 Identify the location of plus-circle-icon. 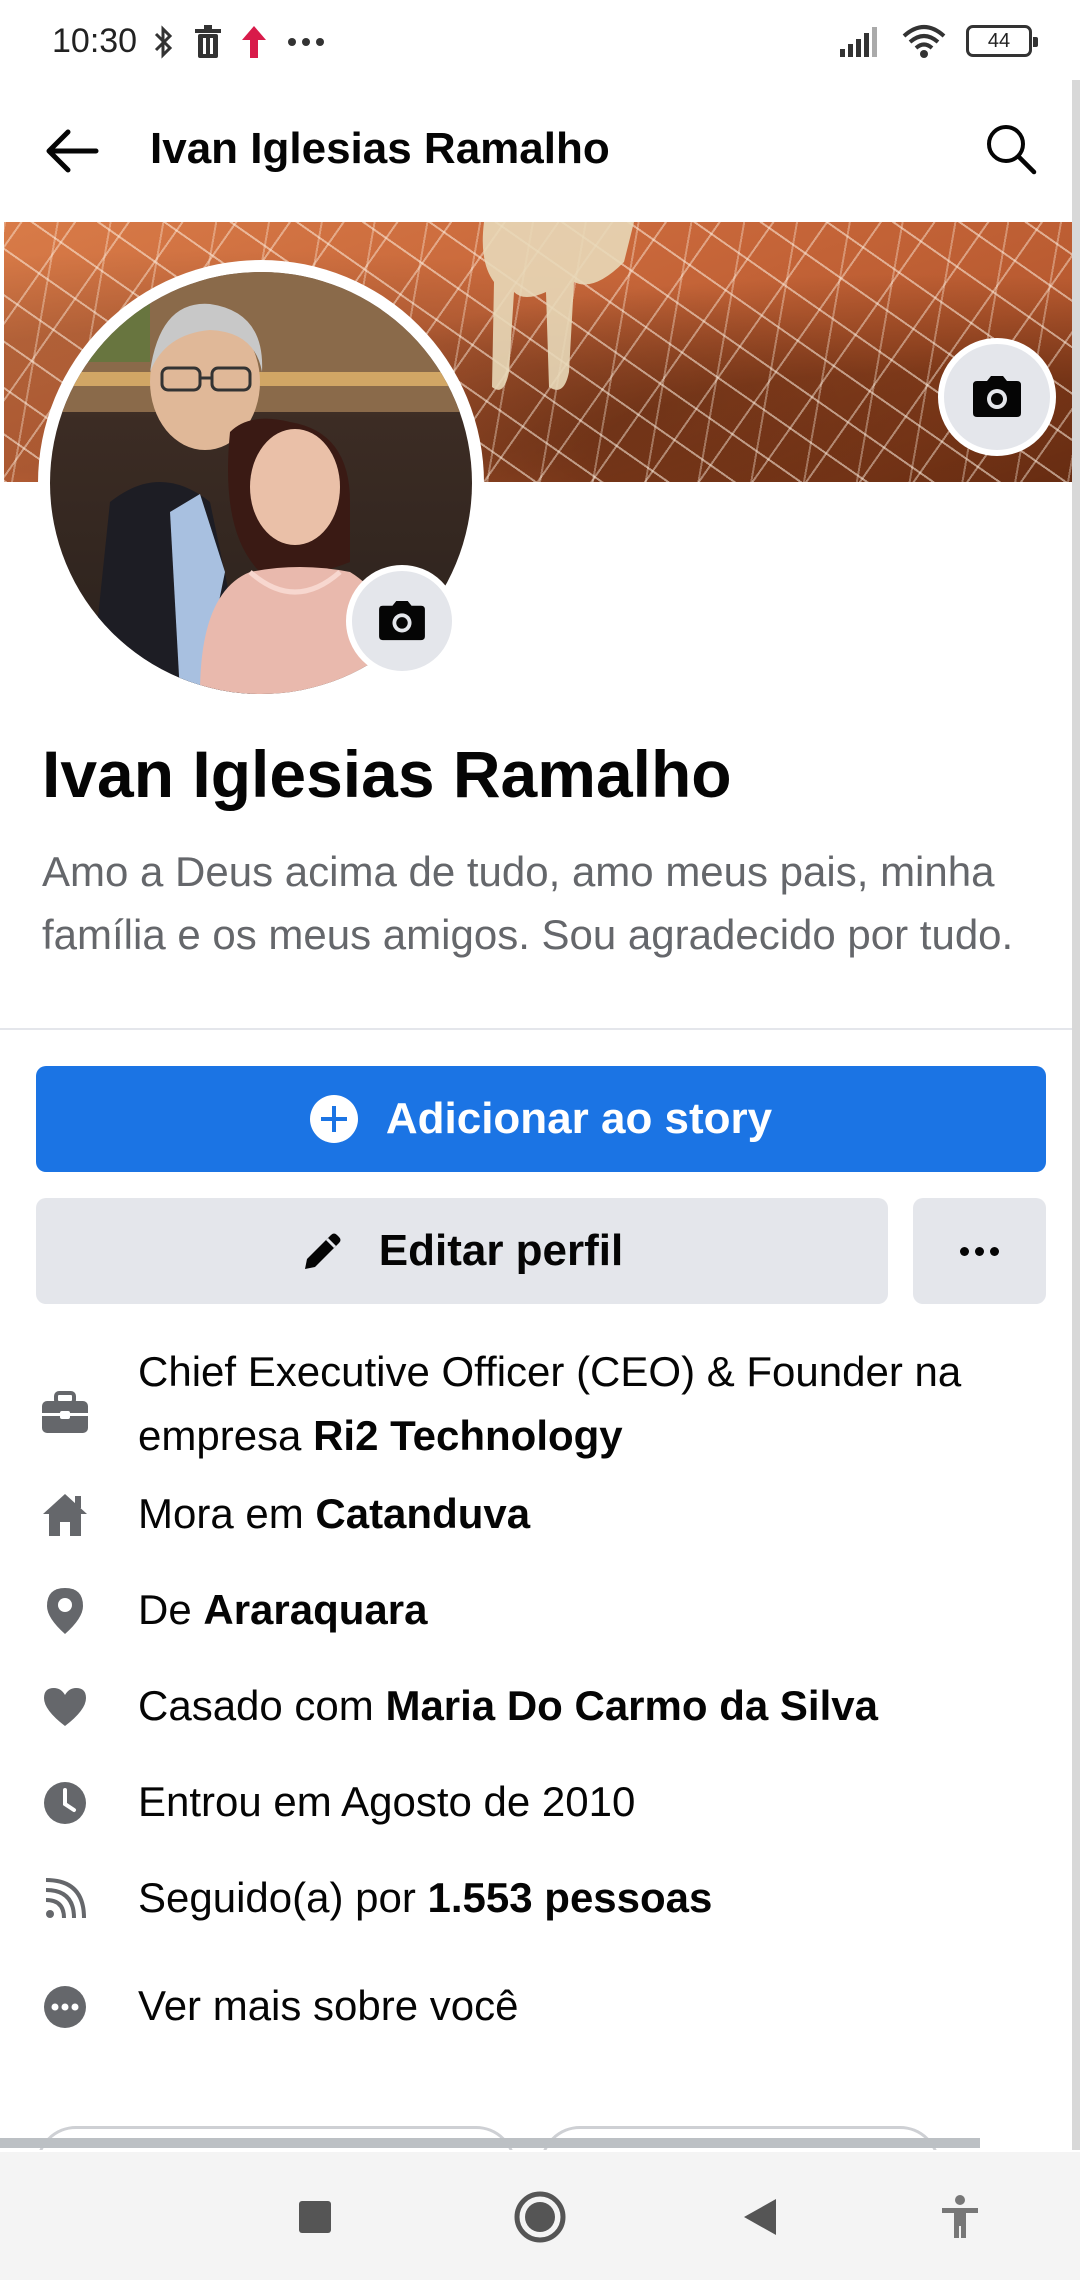
(333, 1119).